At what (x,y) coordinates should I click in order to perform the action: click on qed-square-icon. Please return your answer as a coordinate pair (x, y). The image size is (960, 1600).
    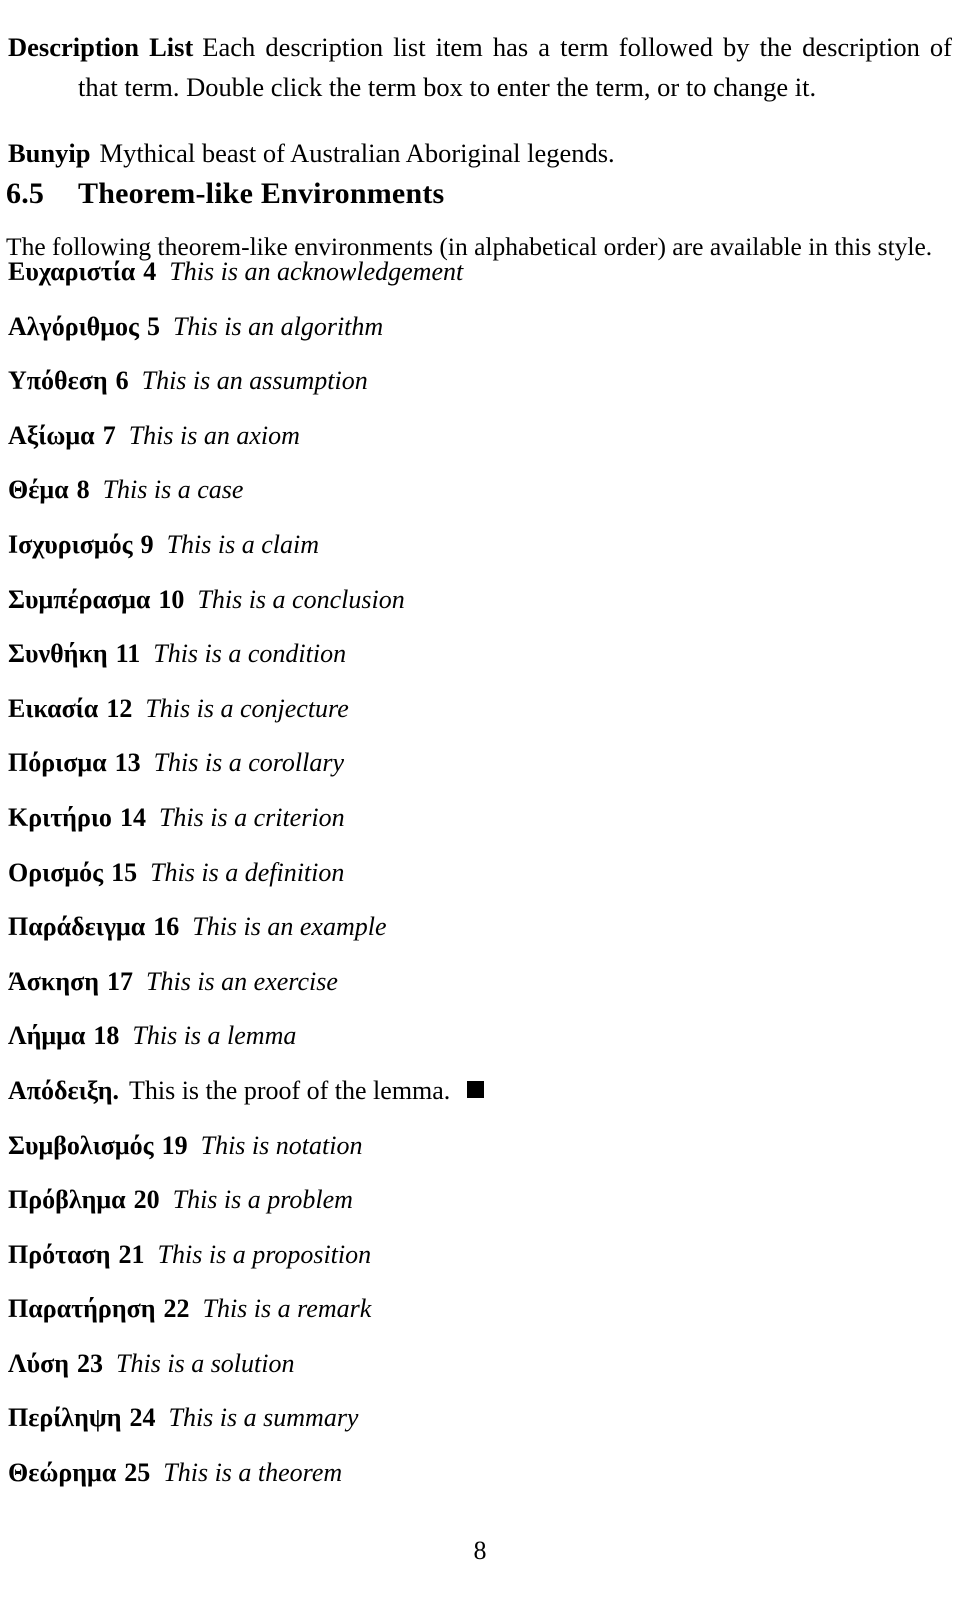
    Looking at the image, I should click on (476, 1089).